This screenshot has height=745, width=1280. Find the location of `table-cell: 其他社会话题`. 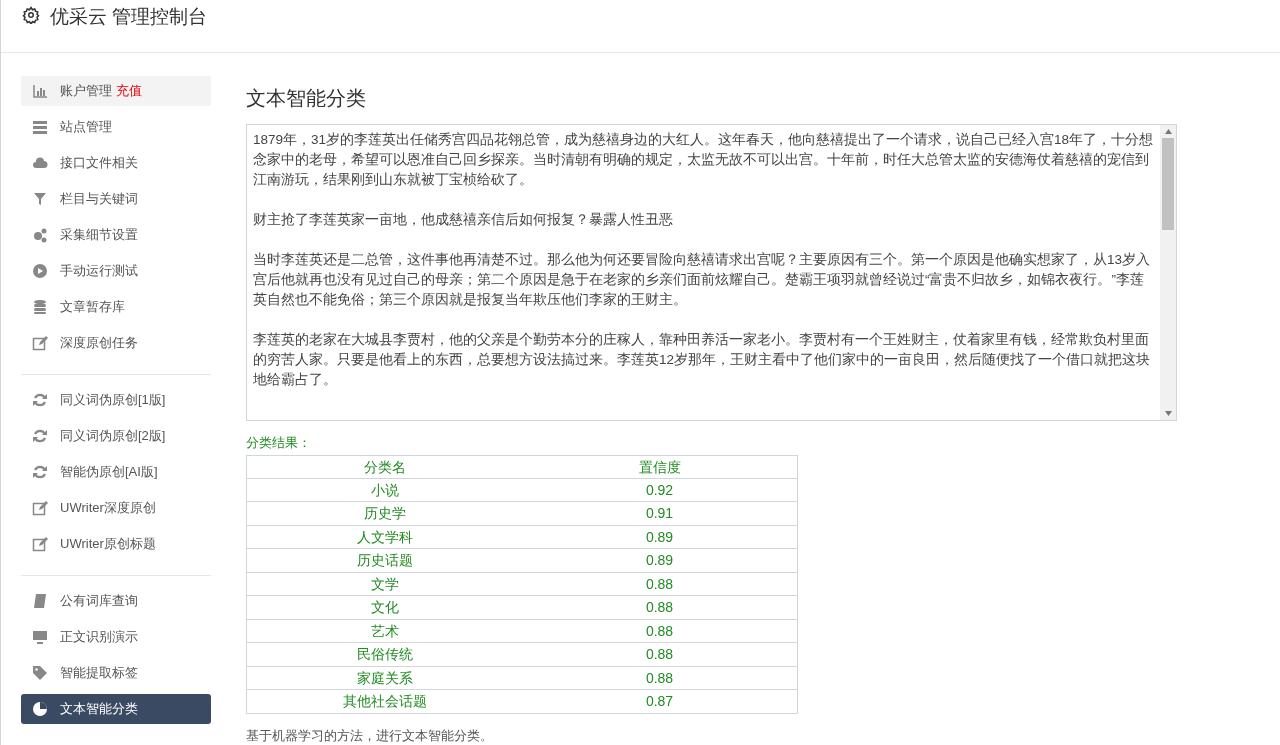

table-cell: 其他社会话题 is located at coordinates (384, 701).